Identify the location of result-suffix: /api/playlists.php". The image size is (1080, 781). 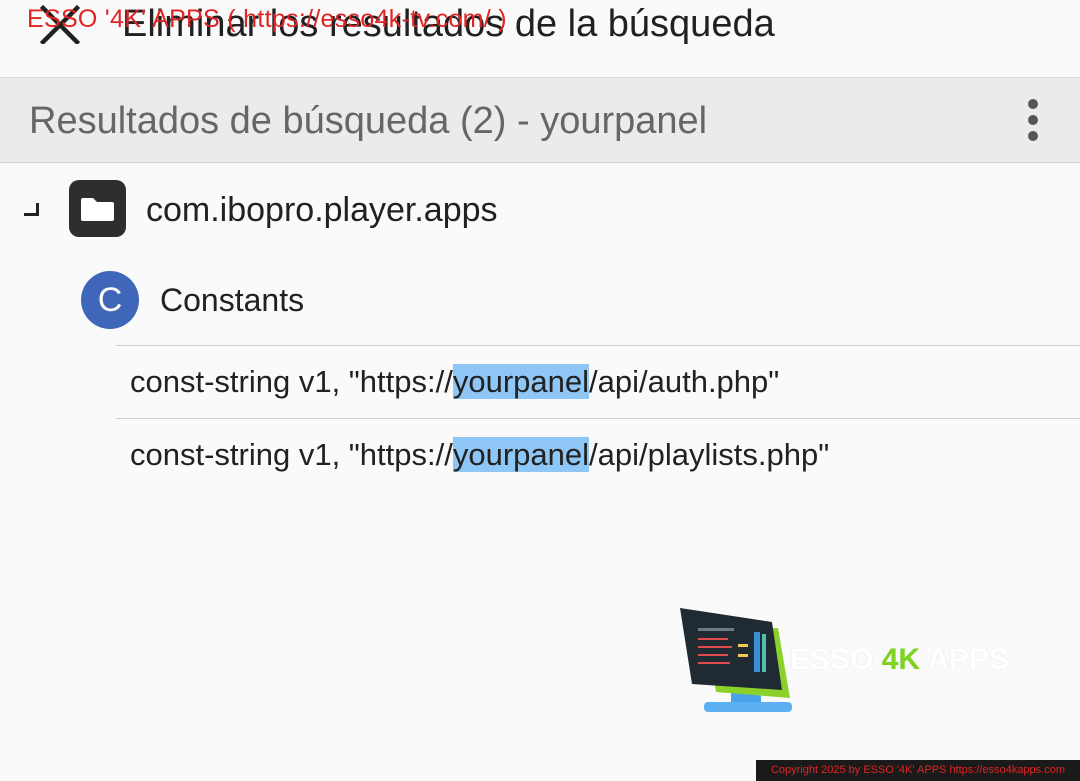
(709, 454).